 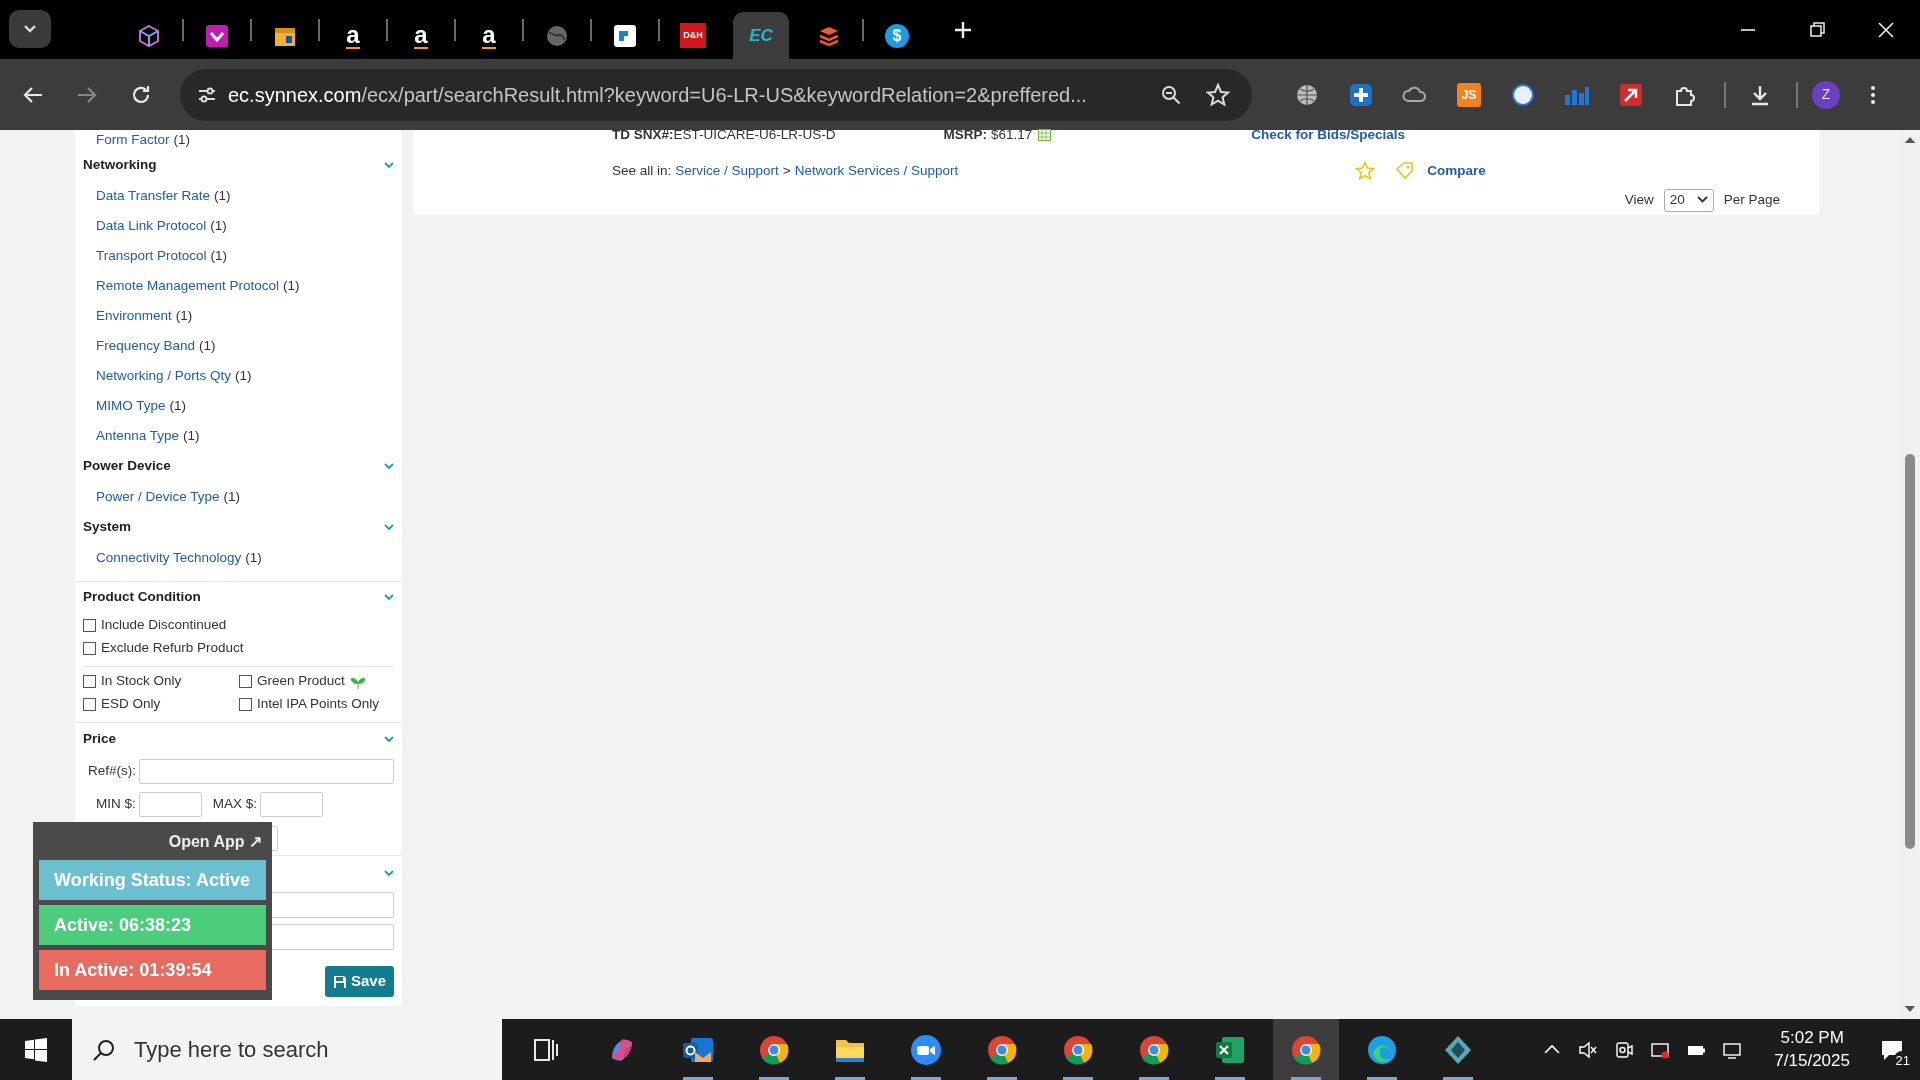 What do you see at coordinates (1523, 94) in the screenshot?
I see `circle-icon` at bounding box center [1523, 94].